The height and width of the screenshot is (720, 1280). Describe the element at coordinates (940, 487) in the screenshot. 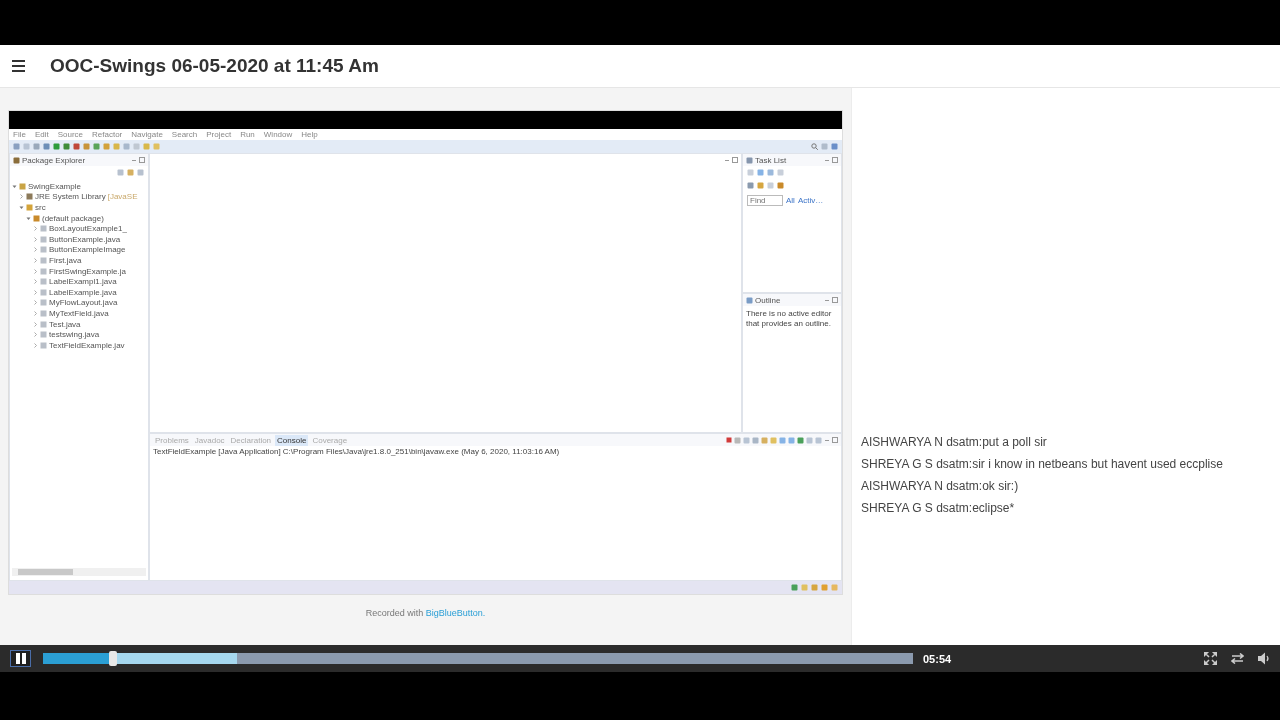

I see `chat-message: AISHWARYA N dsatm:ok sir:)` at that location.